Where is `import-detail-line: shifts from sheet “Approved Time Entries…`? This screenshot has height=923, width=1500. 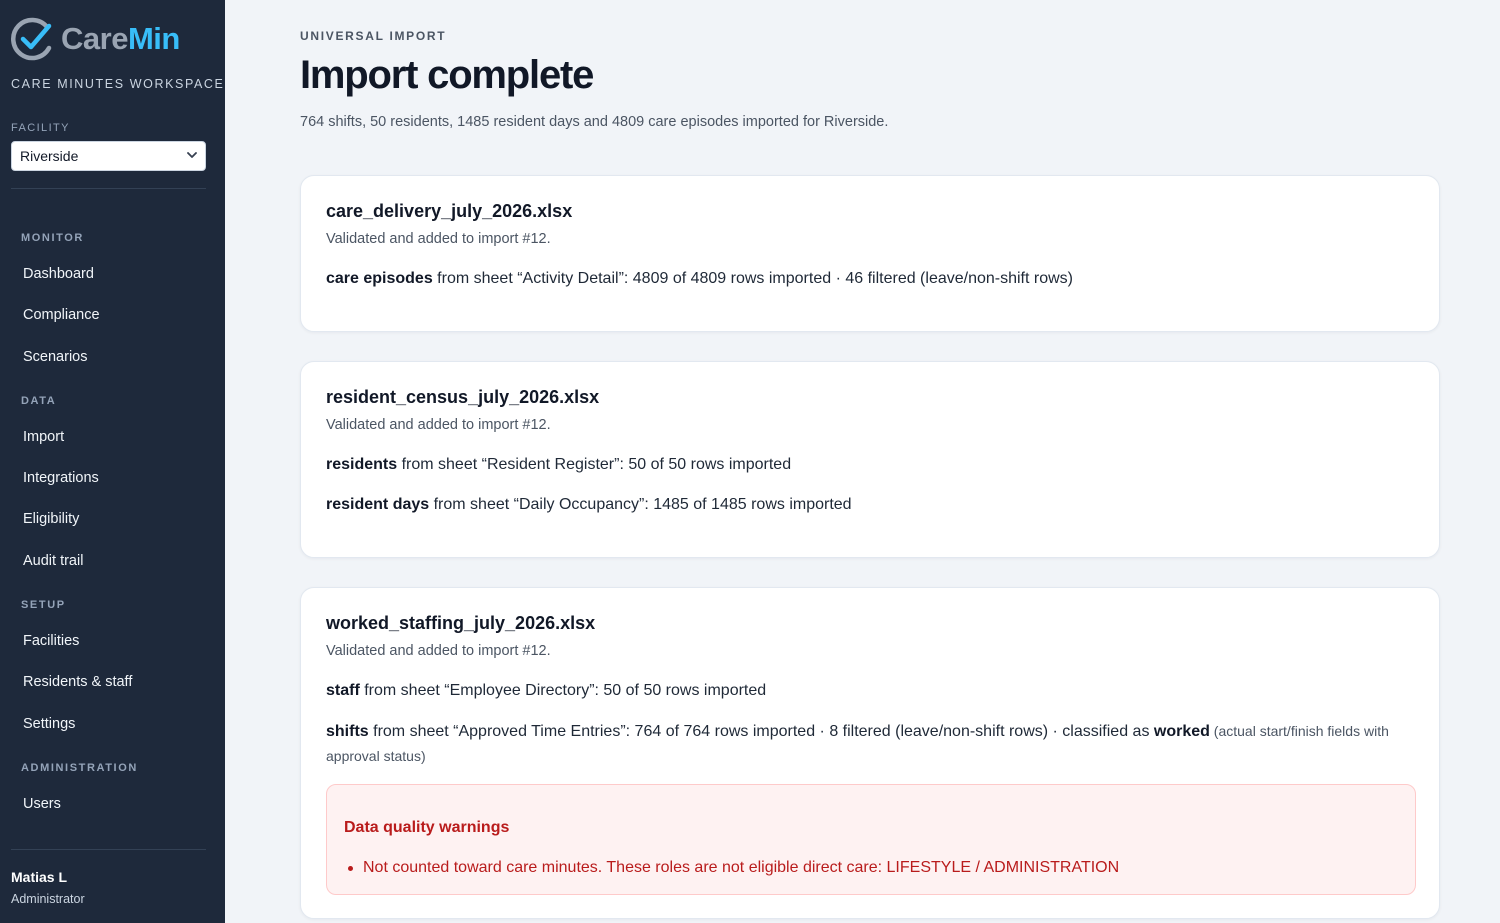
import-detail-line: shifts from sheet “Approved Time Entries… is located at coordinates (870, 744).